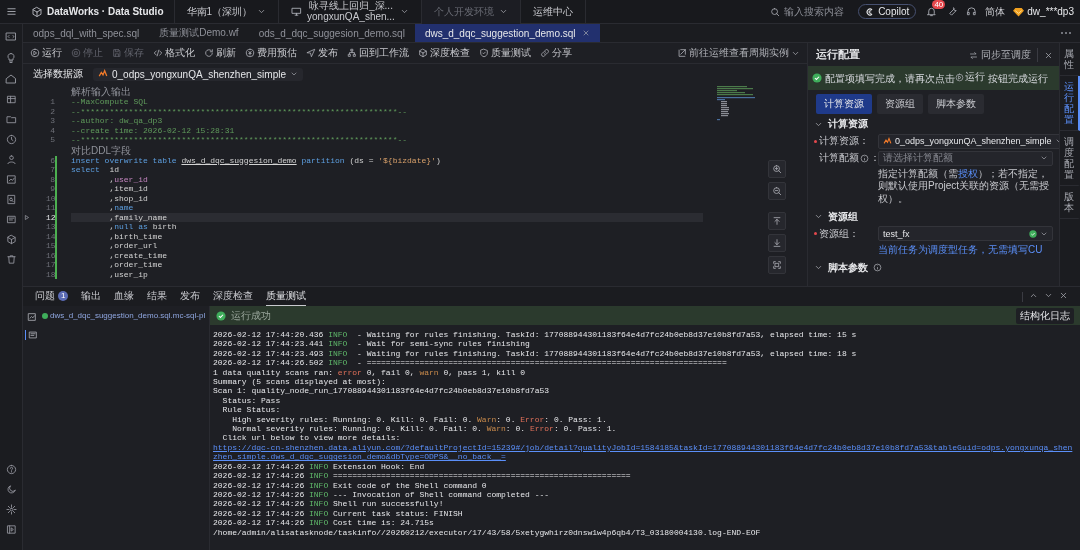  I want to click on arrow-down-icon, so click(777, 243).